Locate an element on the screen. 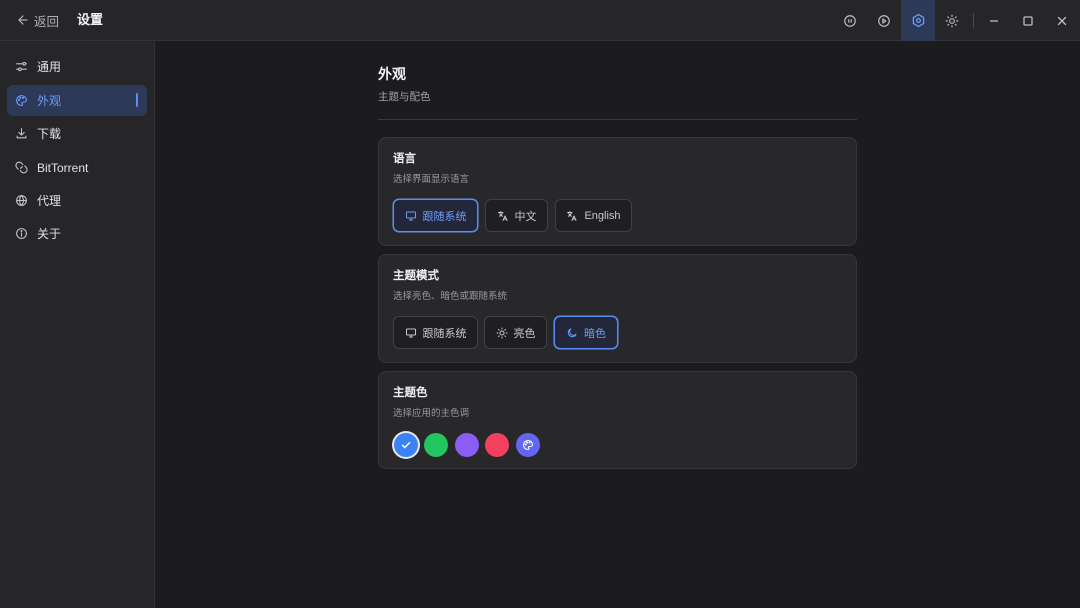  sidebar-item-label: BitTorrent is located at coordinates (63, 167).